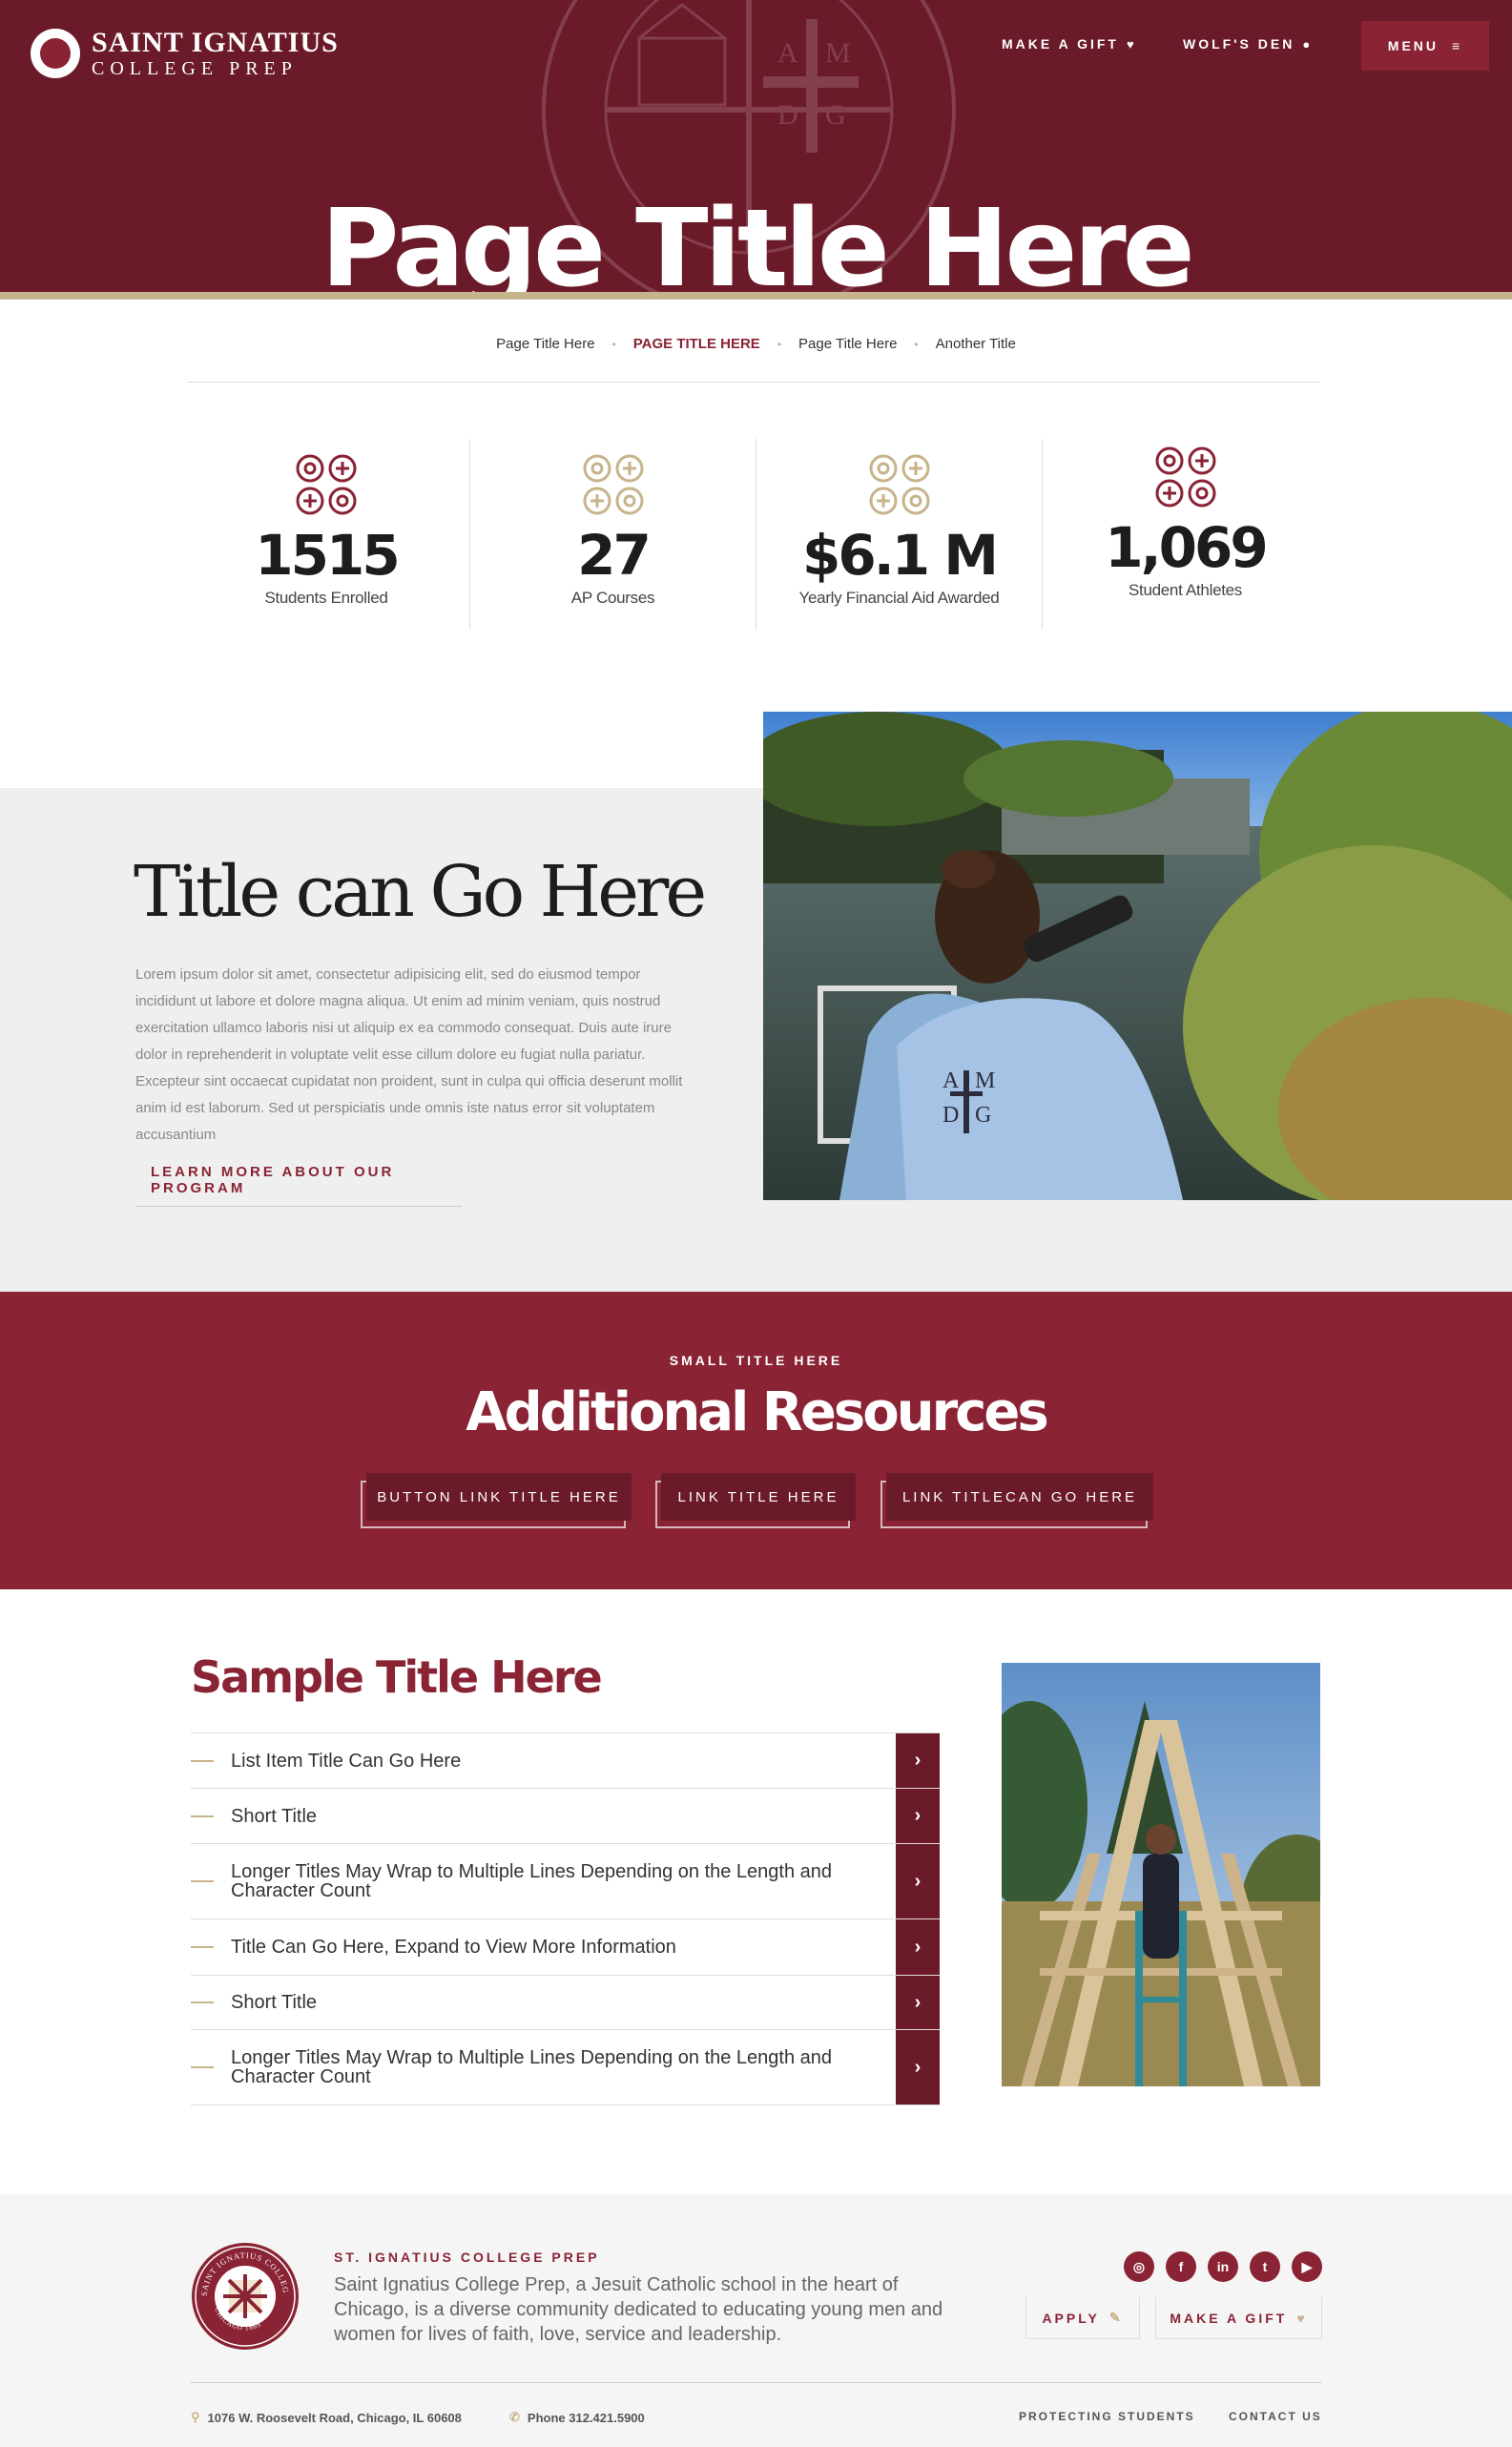 The height and width of the screenshot is (2447, 1512). Describe the element at coordinates (757, 1412) in the screenshot. I see `resources-title: Additional Resources` at that location.